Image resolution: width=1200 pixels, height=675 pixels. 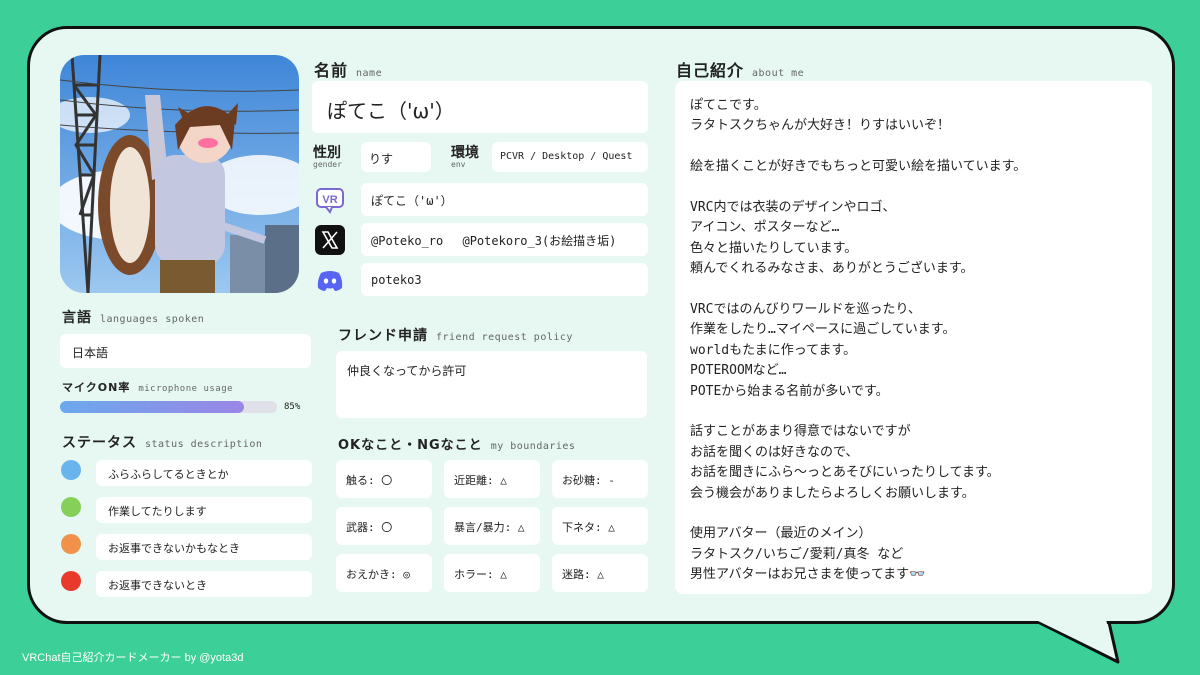 I want to click on about-line: VRC内では衣装のデザインやロゴ、, so click(x=793, y=207).